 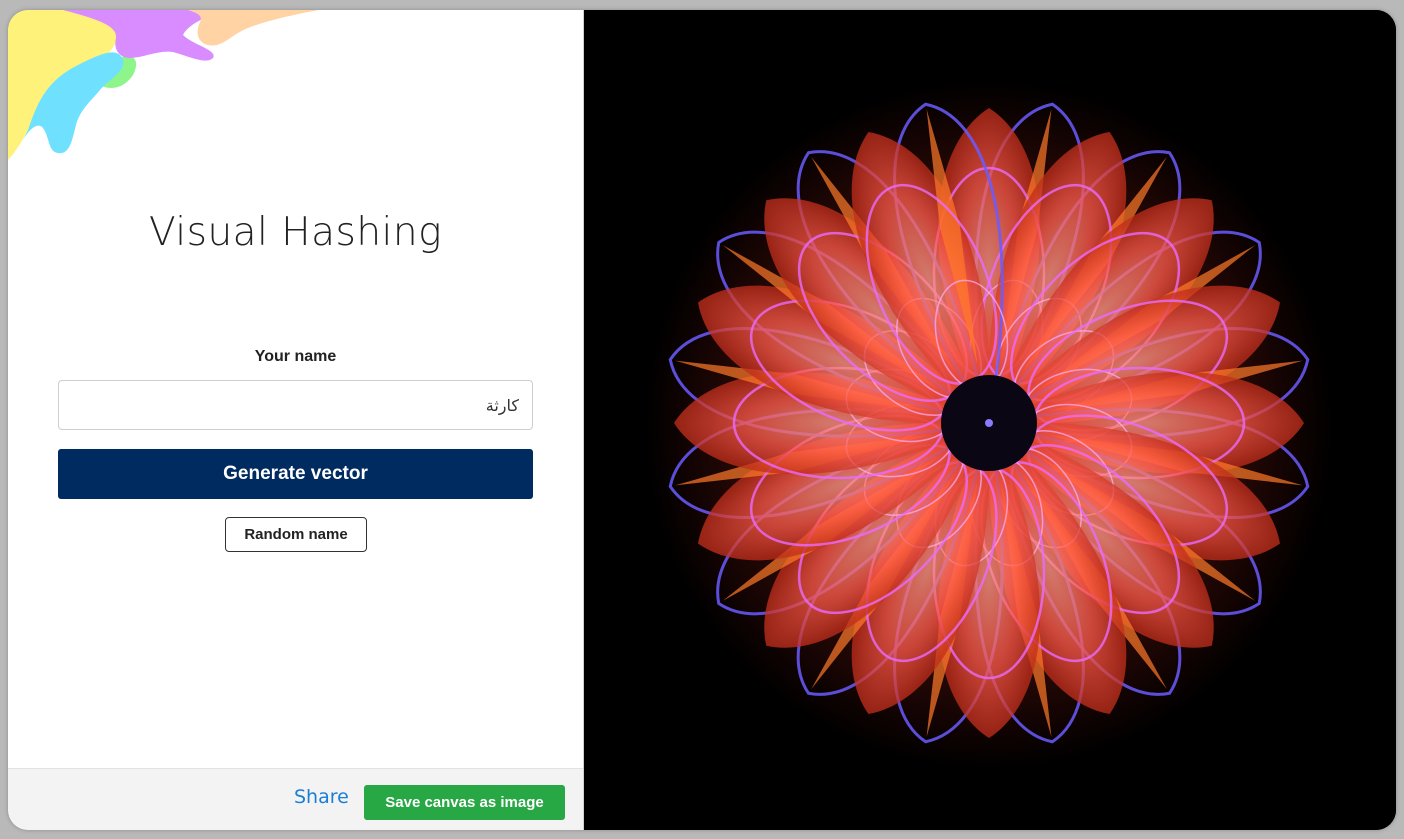 What do you see at coordinates (295, 356) in the screenshot?
I see `name-field-label: Your name` at bounding box center [295, 356].